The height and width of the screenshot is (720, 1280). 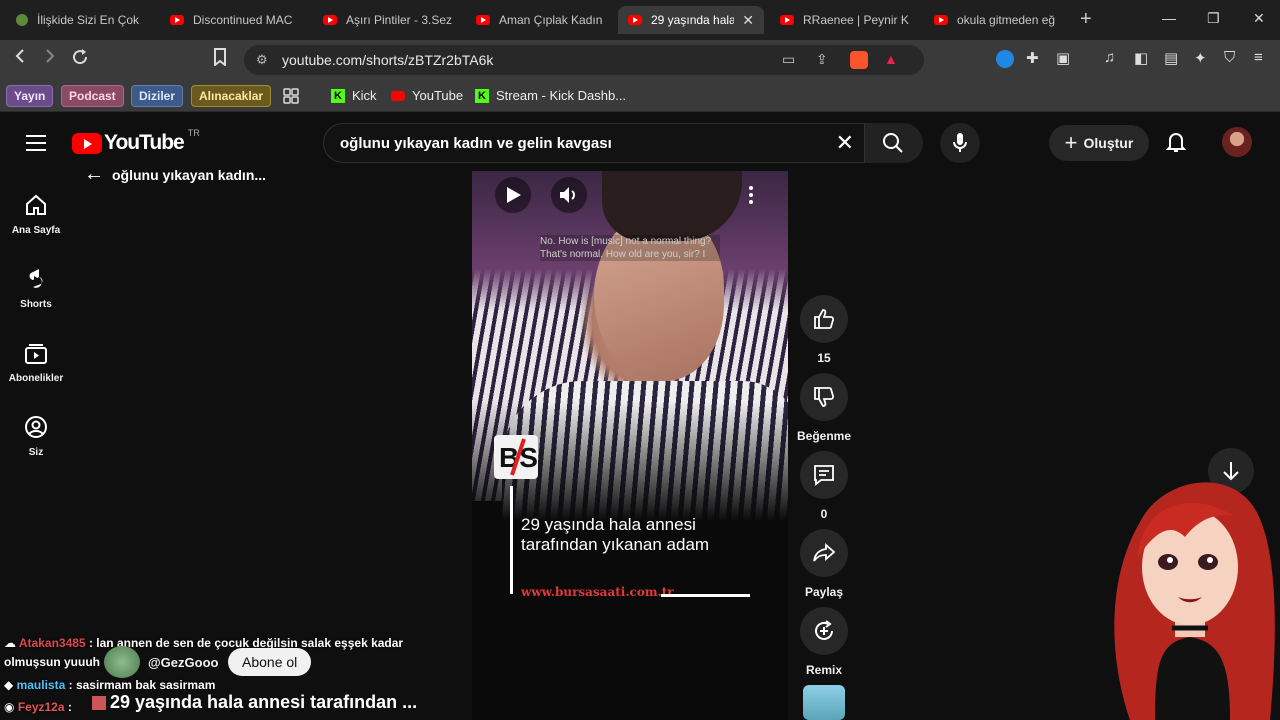 I want to click on volume-button, so click(x=569, y=195).